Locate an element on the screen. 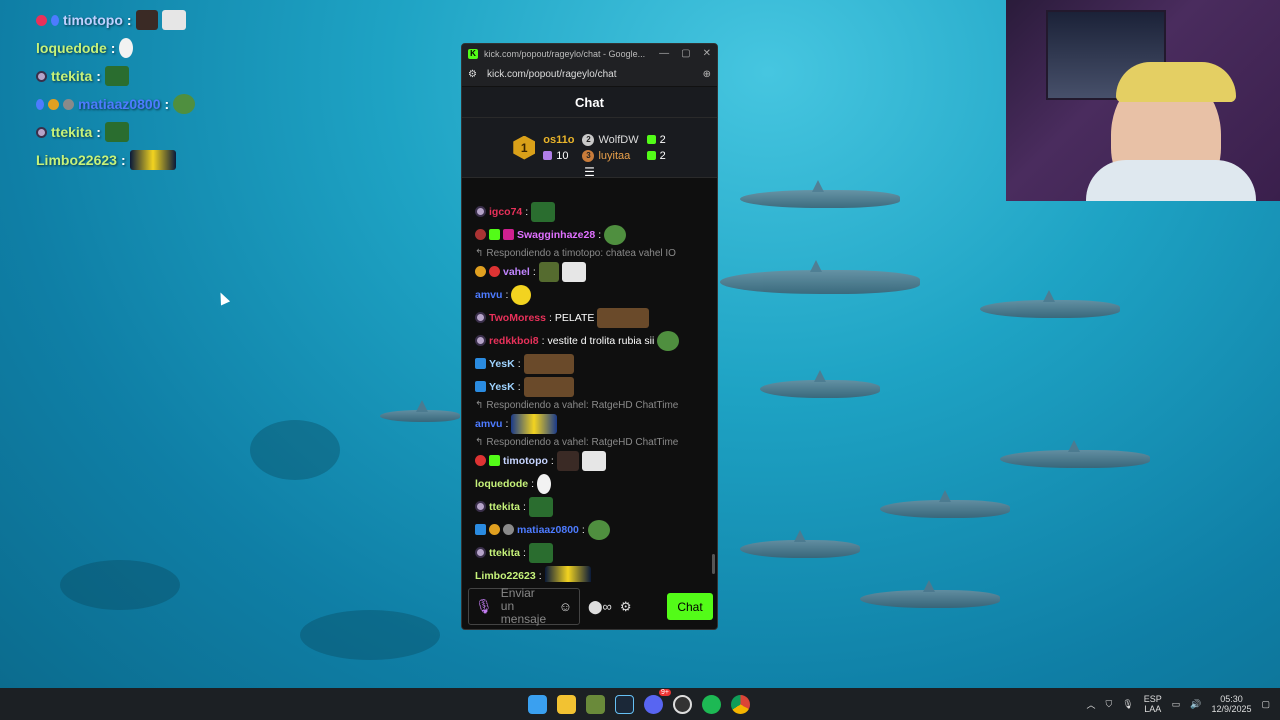 This screenshot has height=720, width=1280. reef-decoration is located at coordinates (370, 635).